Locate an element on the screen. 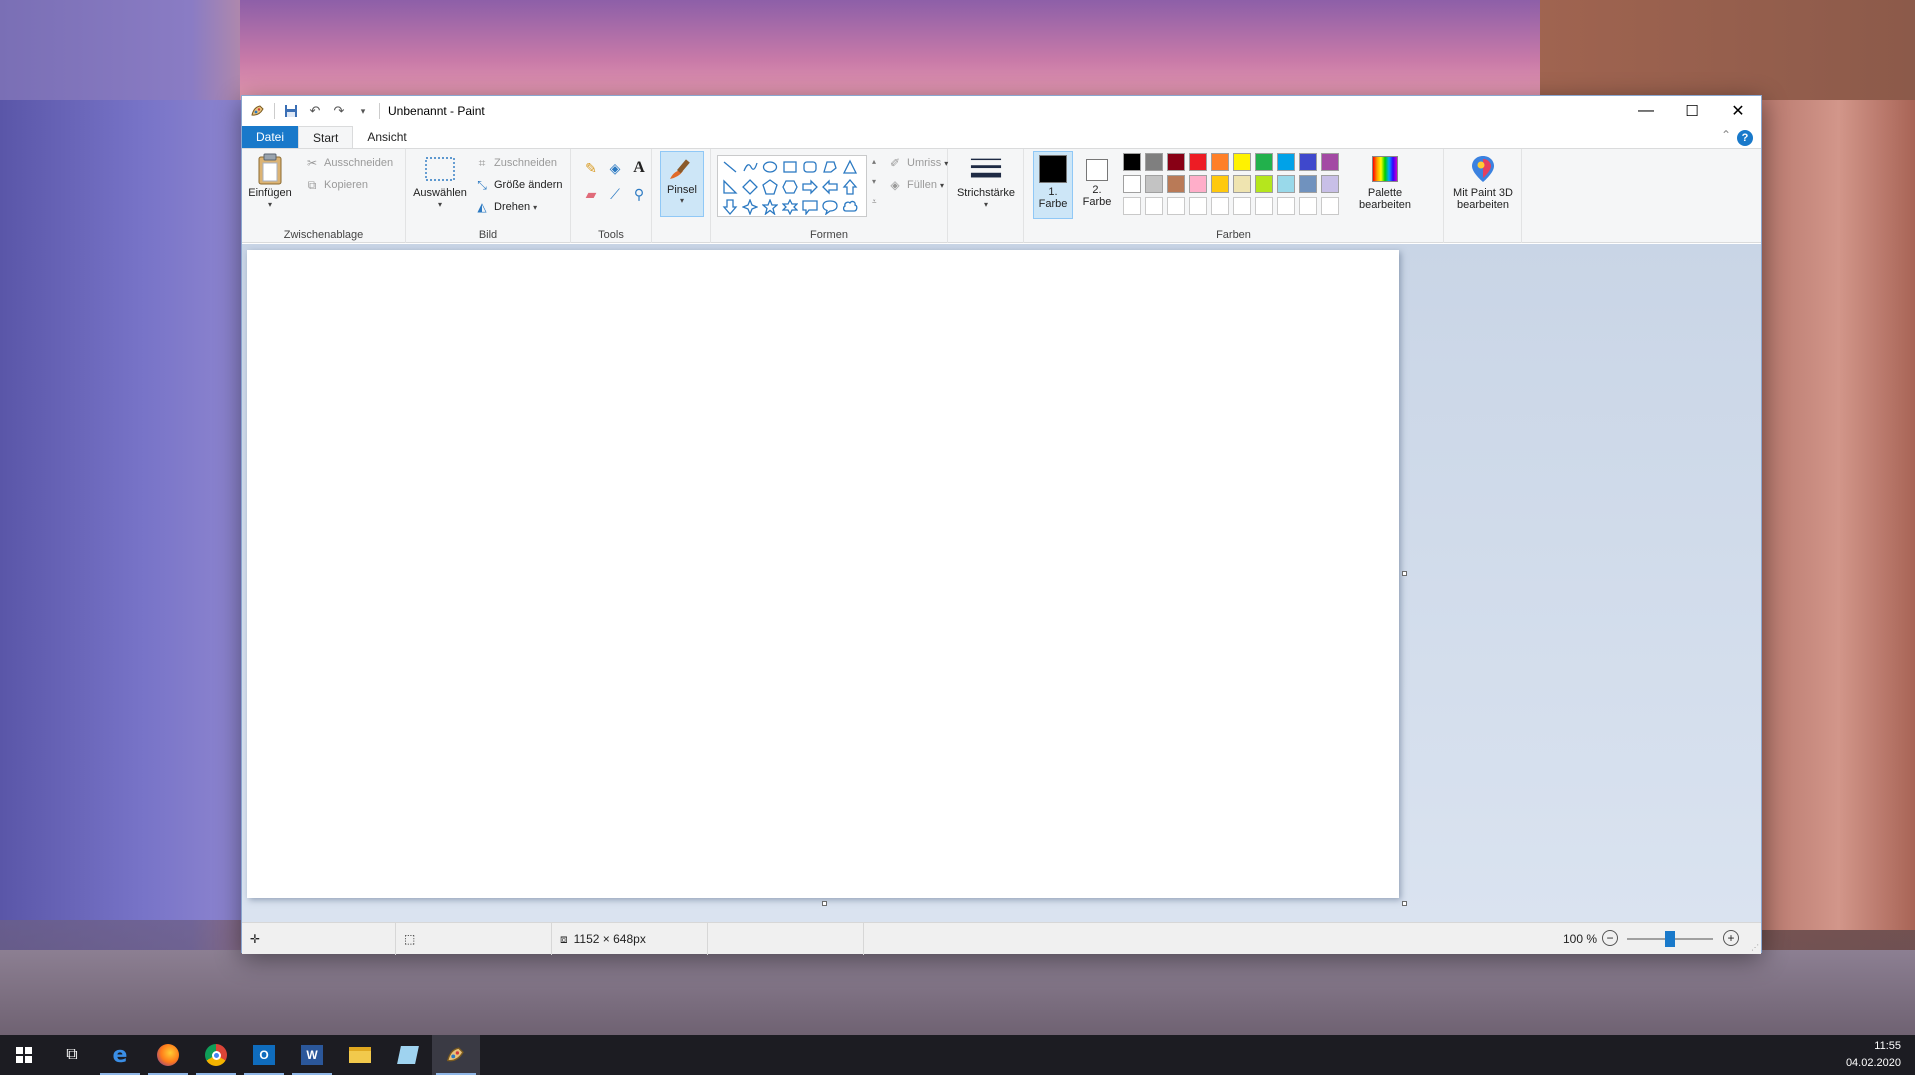  color1-button: 1. Farbe is located at coordinates (1053, 185).